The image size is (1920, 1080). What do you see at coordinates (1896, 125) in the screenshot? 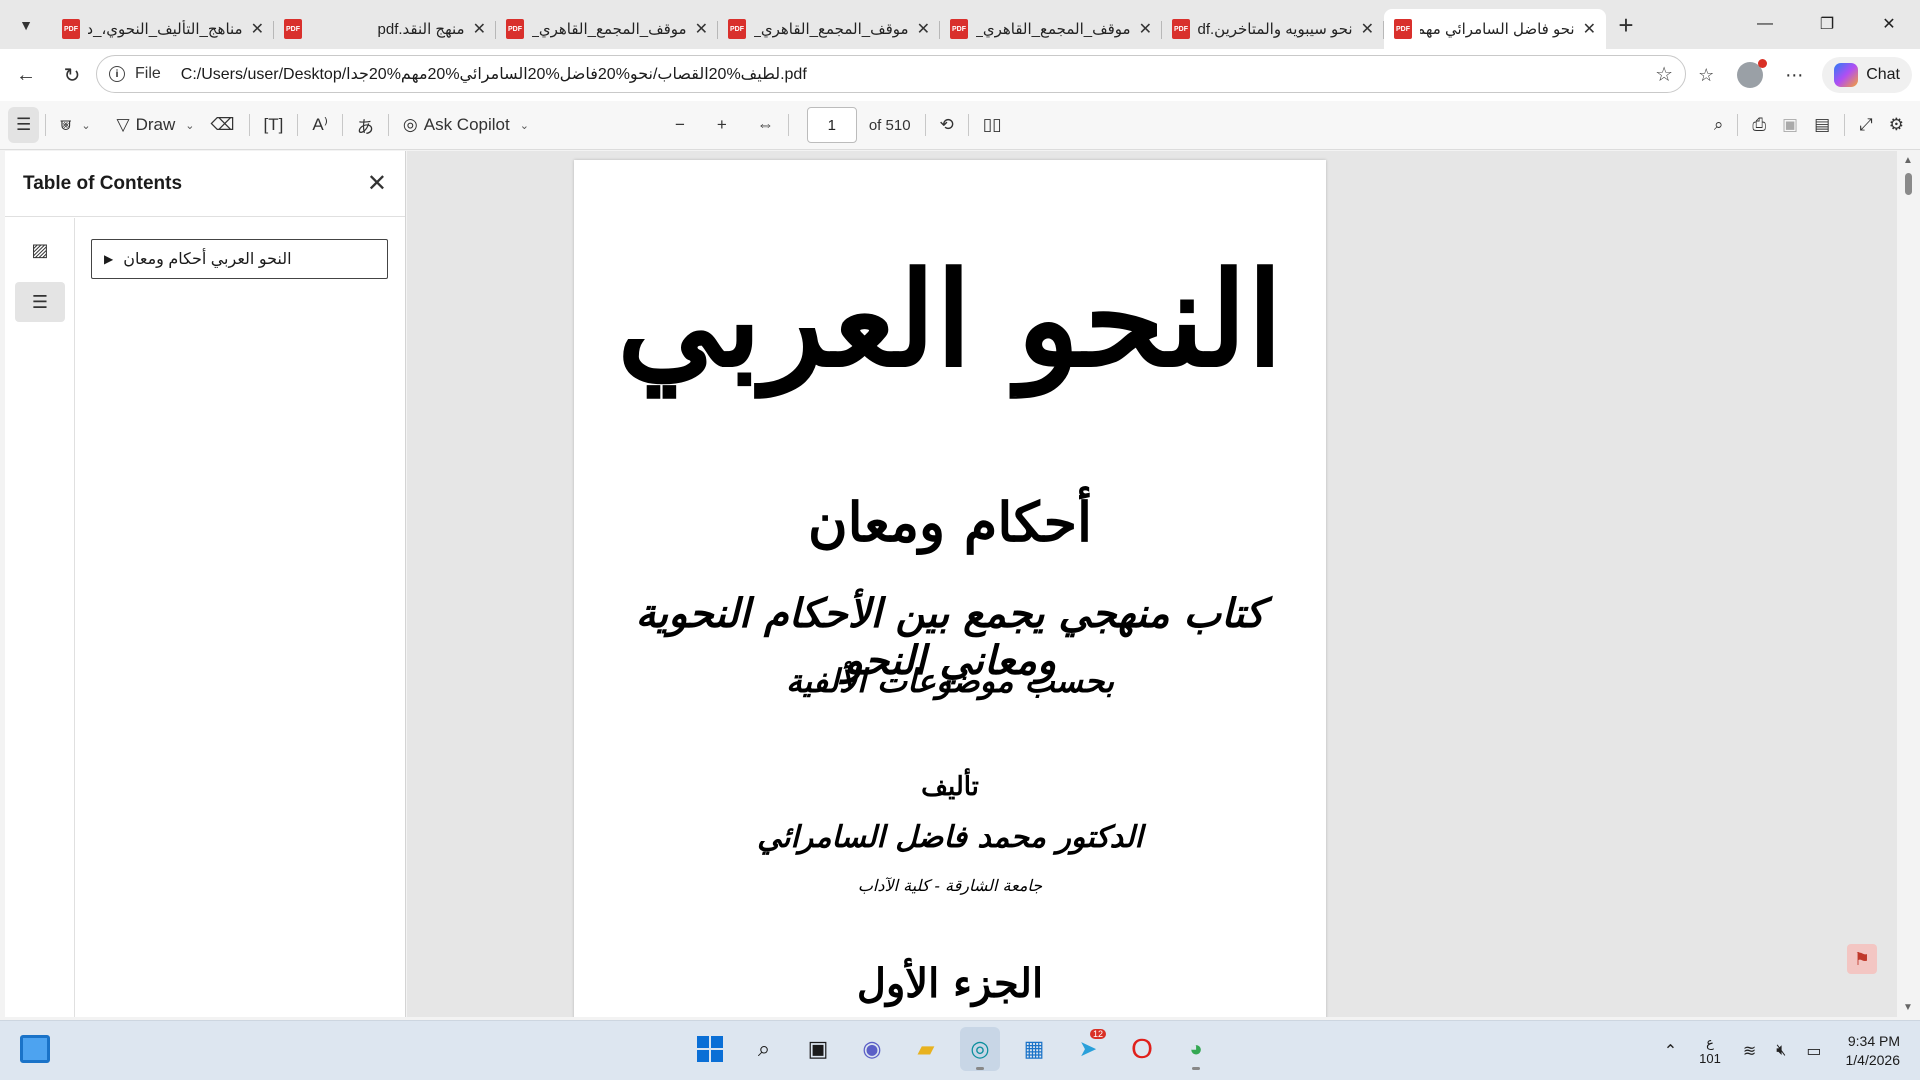
I see `settings-gear-icon: ⚙` at bounding box center [1896, 125].